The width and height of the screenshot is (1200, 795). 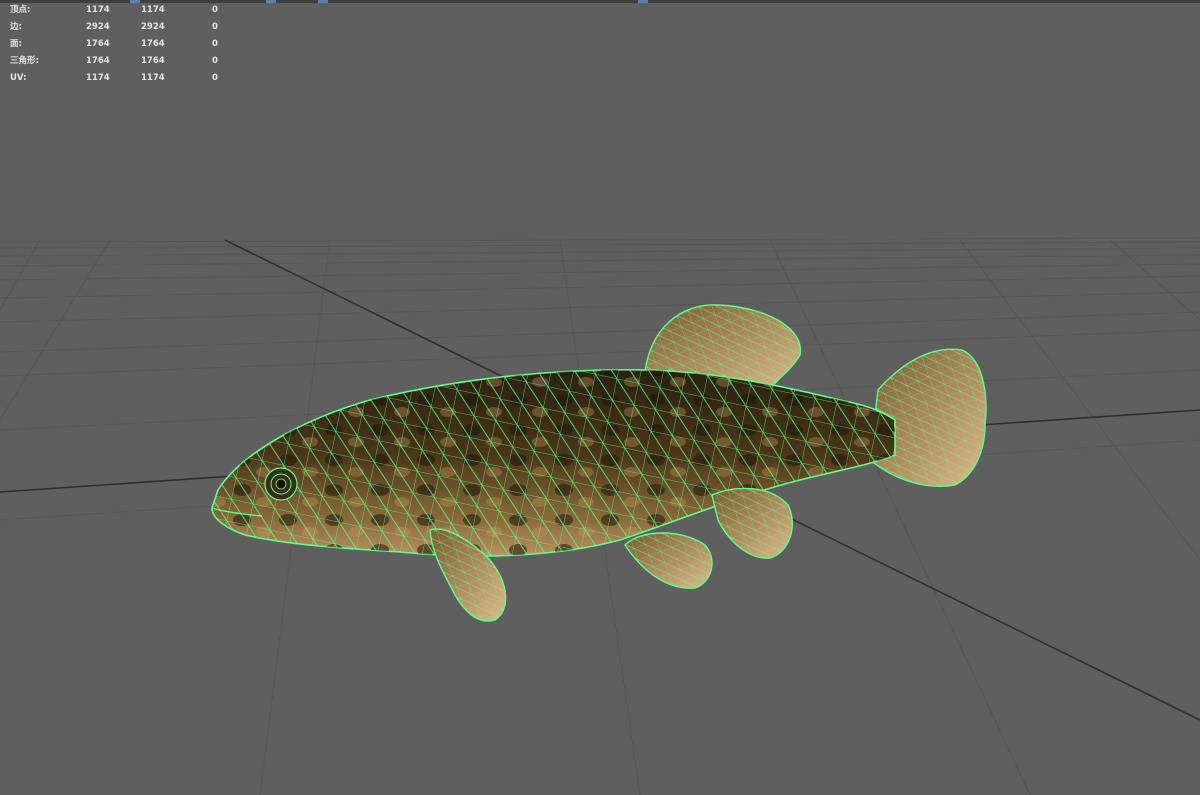 I want to click on hud-label: 面:, so click(x=16, y=44).